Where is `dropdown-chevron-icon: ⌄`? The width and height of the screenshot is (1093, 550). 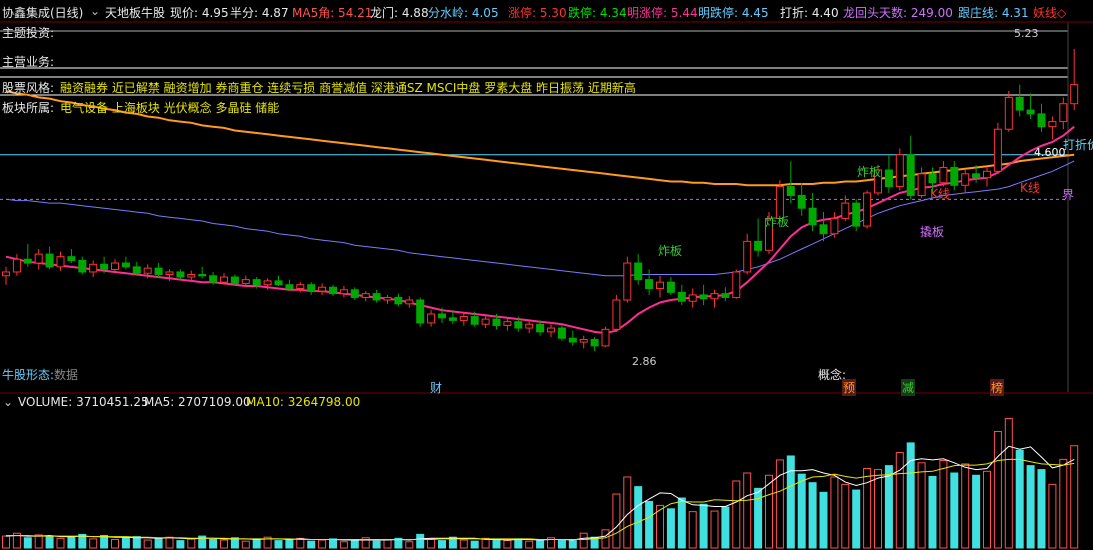
dropdown-chevron-icon: ⌄ is located at coordinates (95, 11).